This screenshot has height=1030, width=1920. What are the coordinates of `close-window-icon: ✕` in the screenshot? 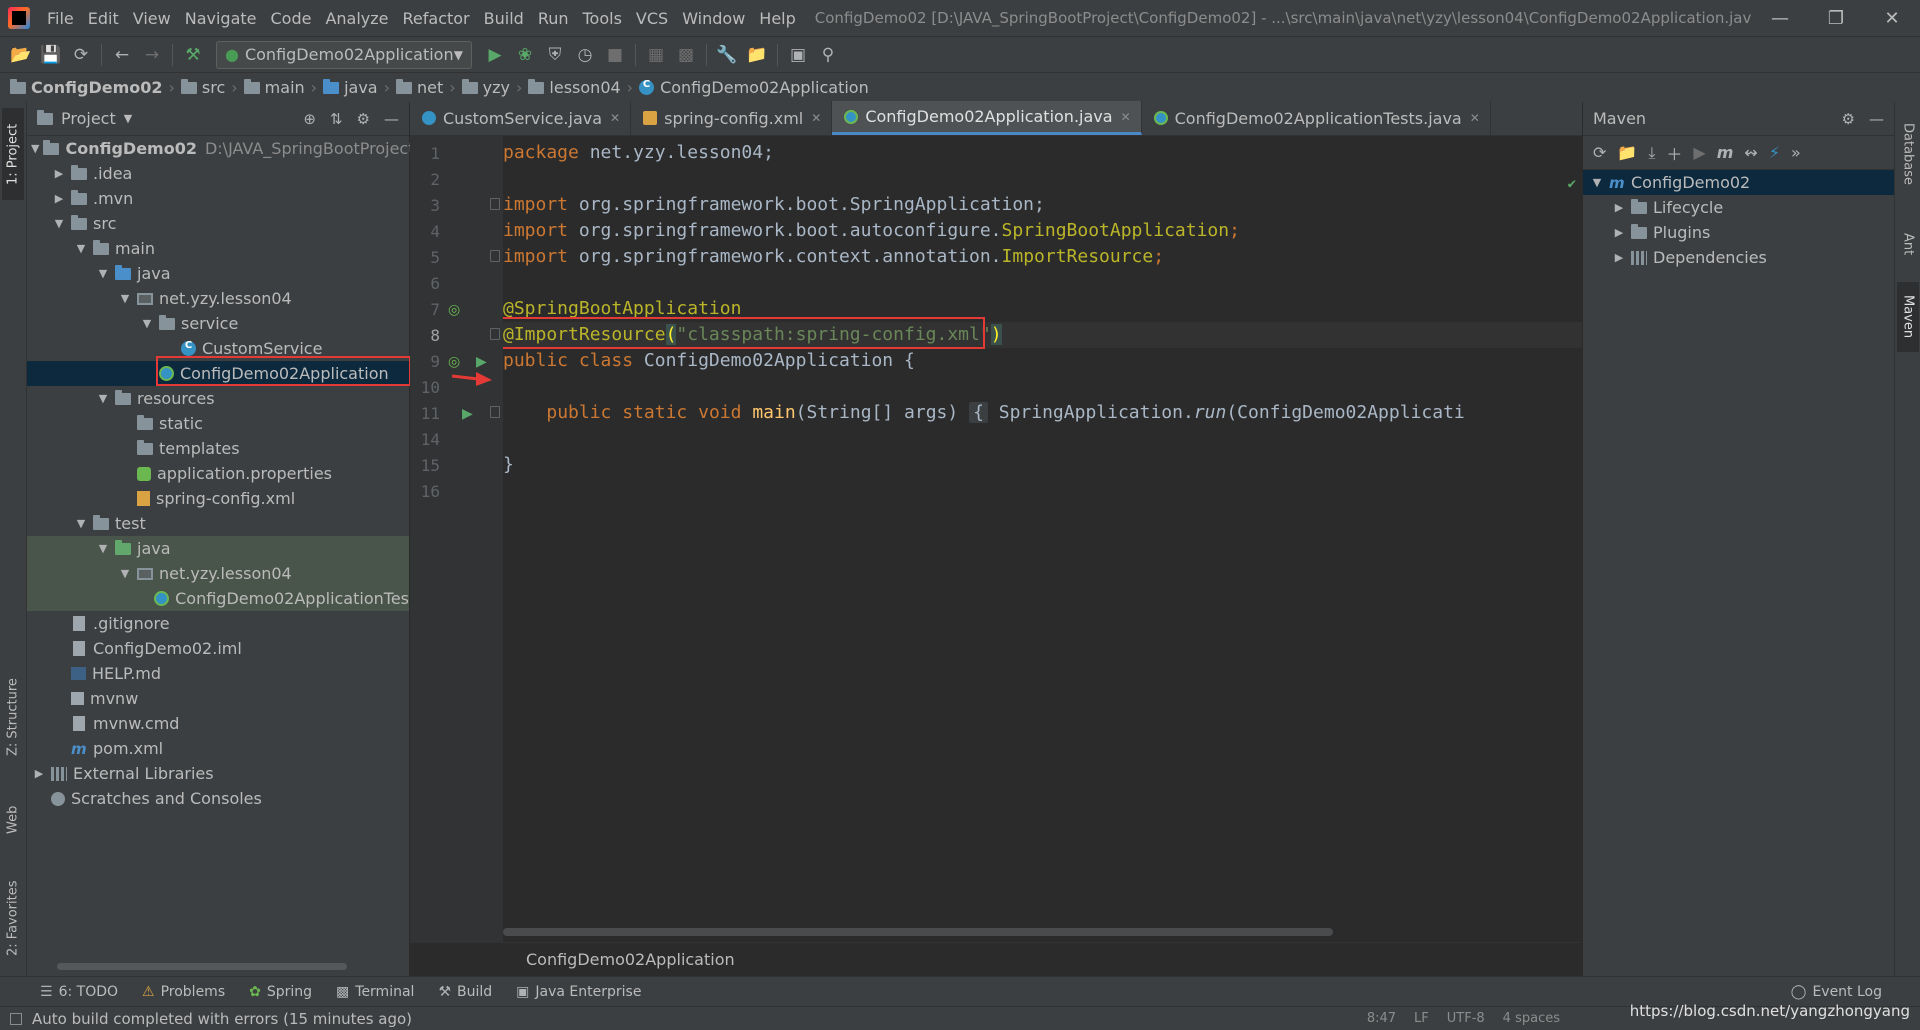 It's located at (1892, 18).